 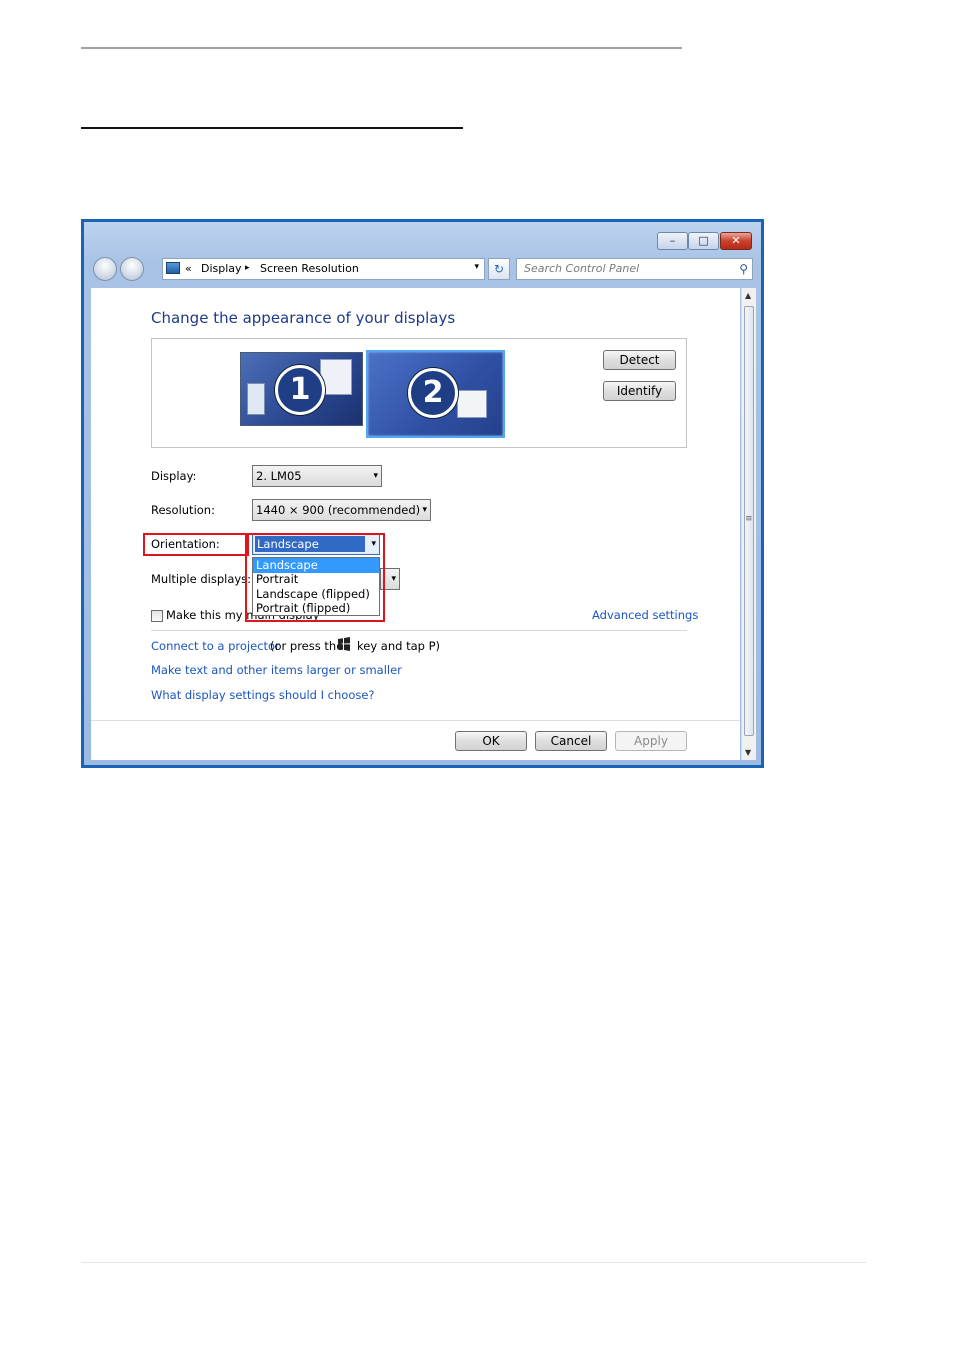 I want to click on address-bar: « Display ▸ Screen Resolution ▾, so click(x=323, y=269).